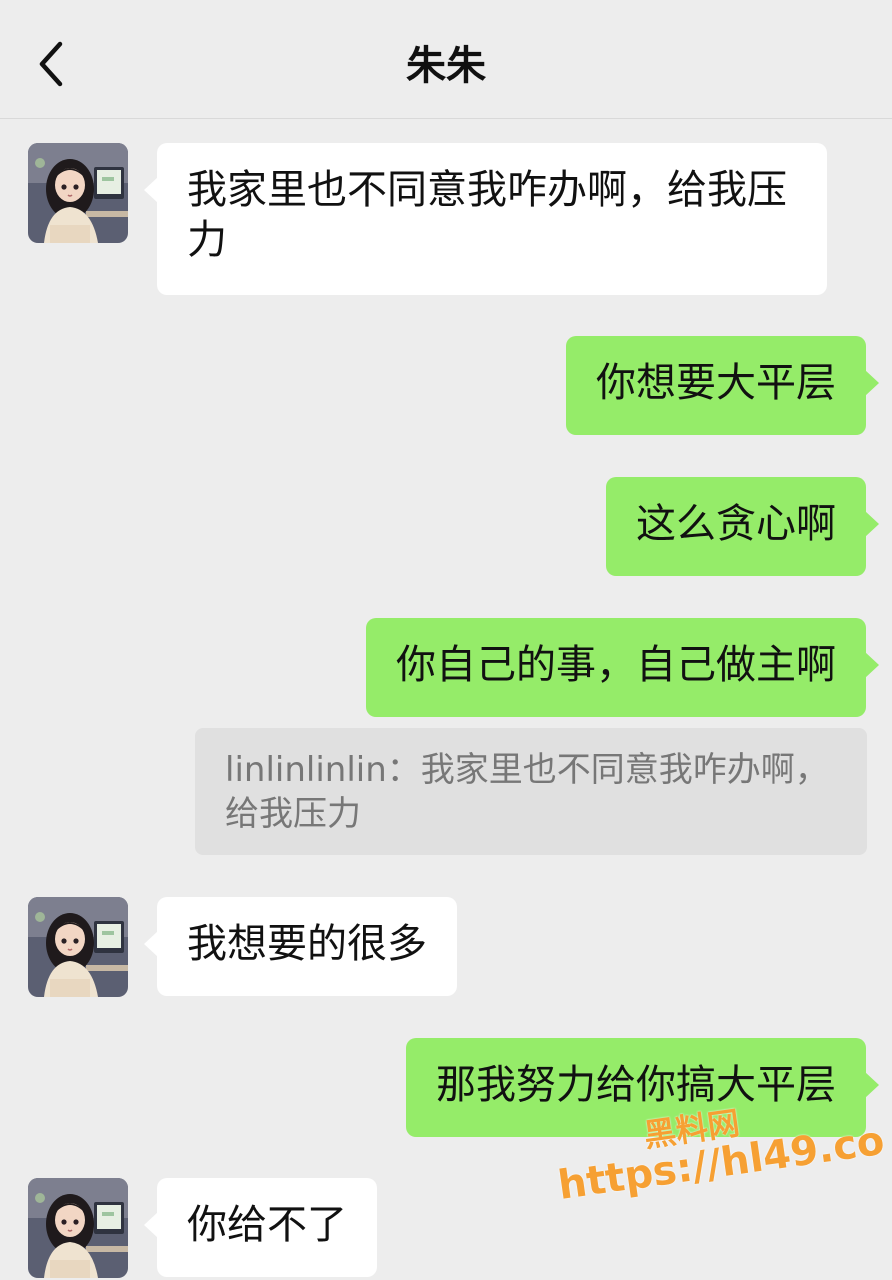  I want to click on chat-header: 朱朱, so click(446, 59).